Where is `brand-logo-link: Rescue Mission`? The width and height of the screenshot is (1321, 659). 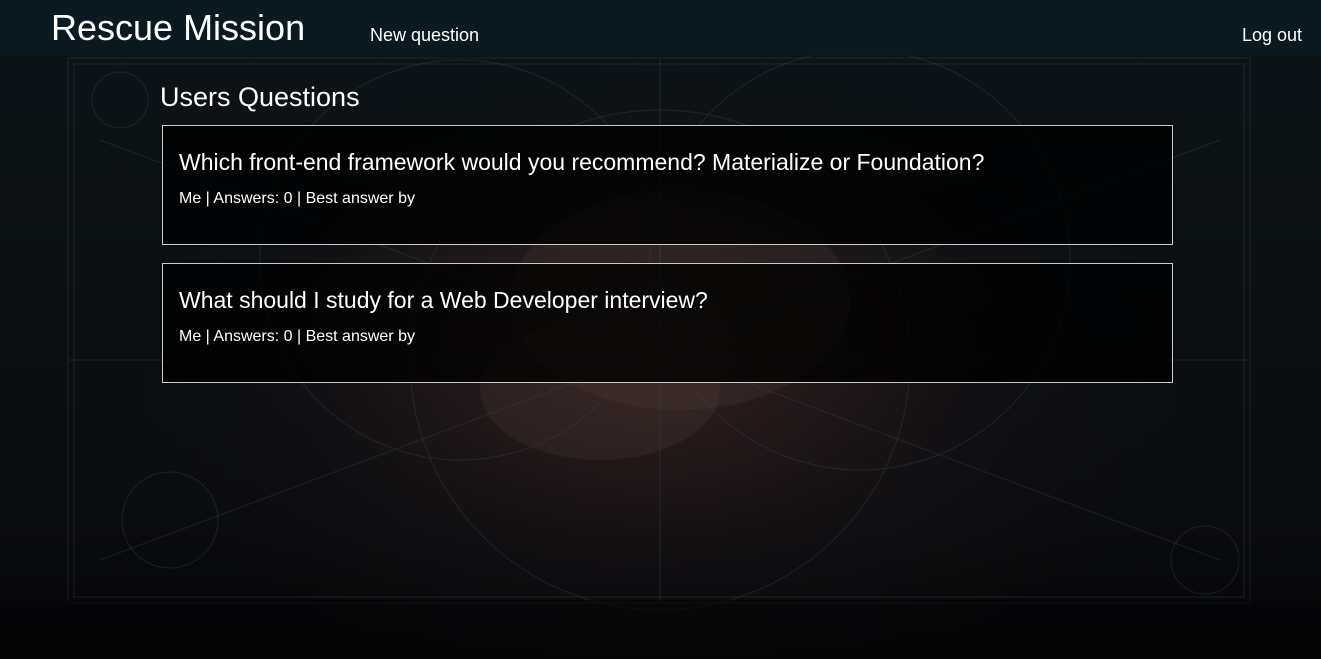 brand-logo-link: Rescue Mission is located at coordinates (178, 28).